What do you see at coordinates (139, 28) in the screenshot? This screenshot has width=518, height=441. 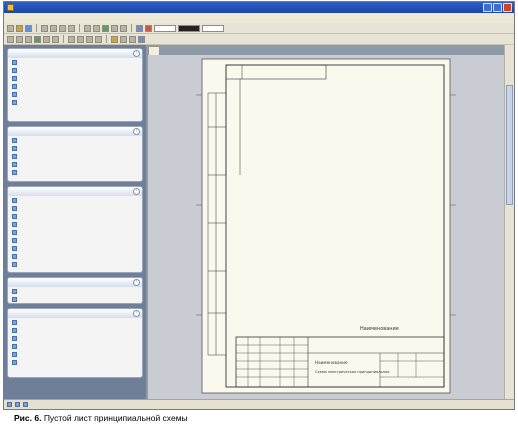 I see `help-icon` at bounding box center [139, 28].